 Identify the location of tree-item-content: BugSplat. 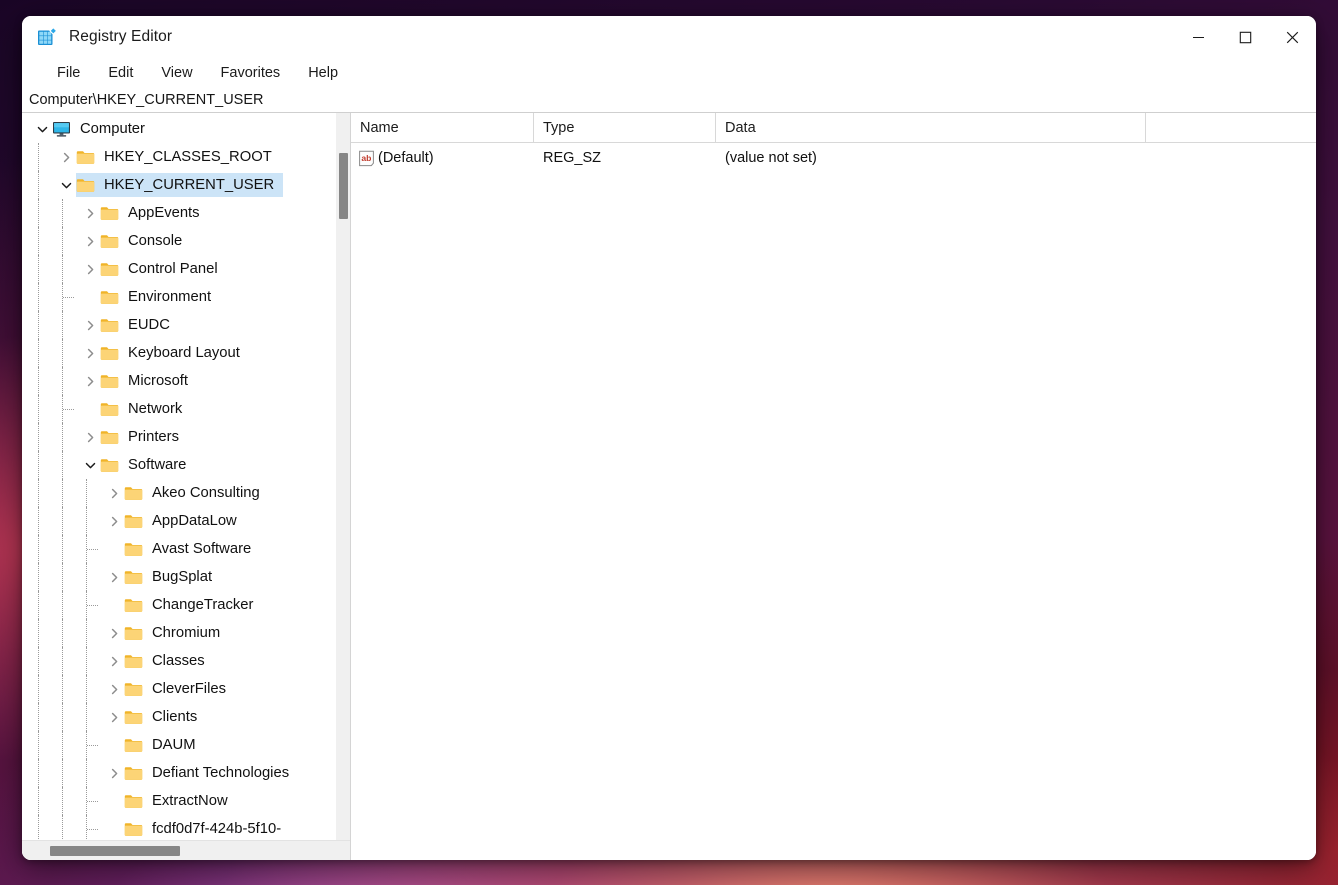
(172, 577).